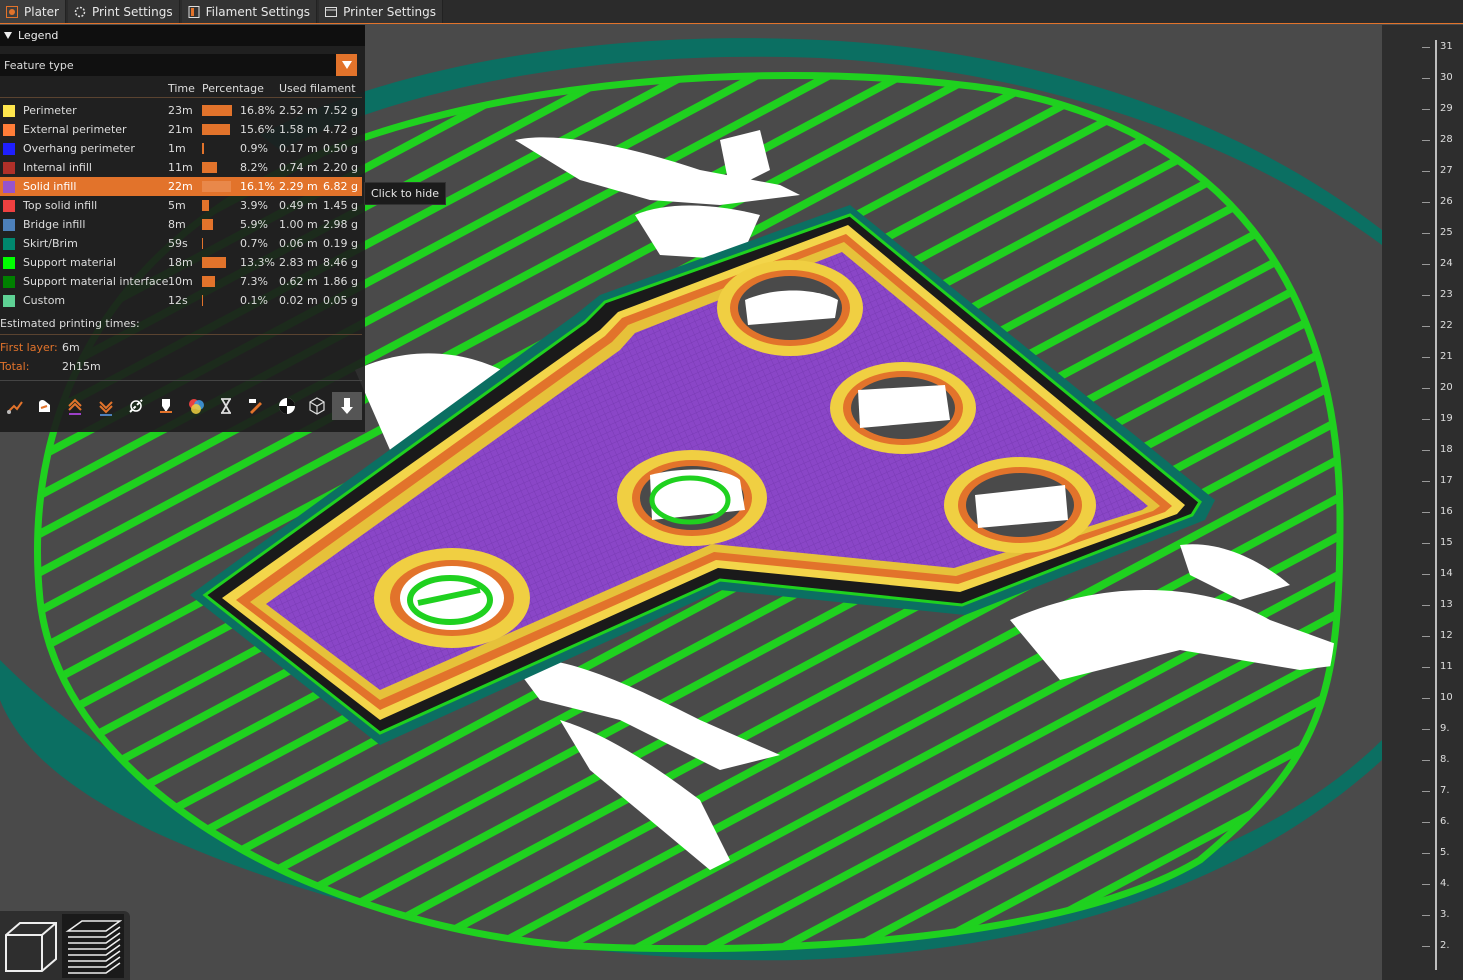 The image size is (1463, 980). I want to click on shells-icon, so click(317, 406).